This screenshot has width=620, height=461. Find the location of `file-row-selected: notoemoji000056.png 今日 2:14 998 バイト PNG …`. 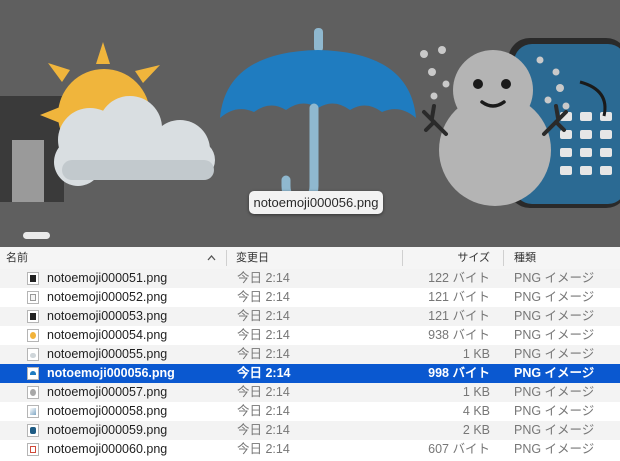

file-row-selected: notoemoji000056.png 今日 2:14 998 バイト PNG … is located at coordinates (310, 373).